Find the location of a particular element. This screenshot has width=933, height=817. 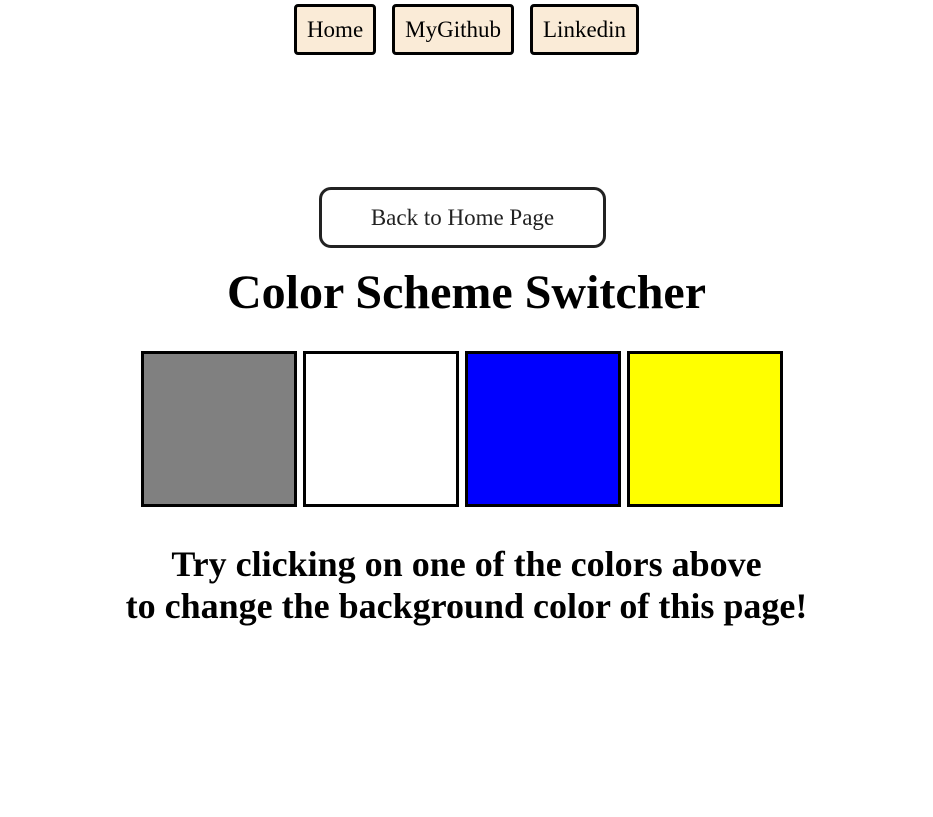

instructions-line-1: Try clicking on one of the colors above is located at coordinates (466, 564).